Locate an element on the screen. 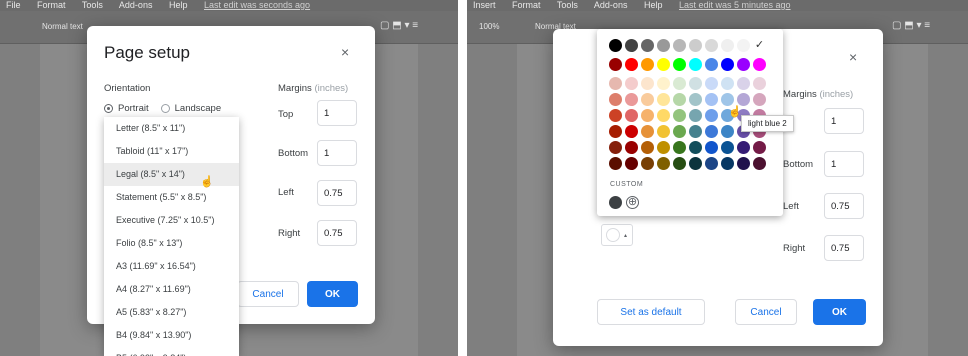 Image resolution: width=968 pixels, height=356 pixels. right-margin-input: 0.75 is located at coordinates (844, 248).